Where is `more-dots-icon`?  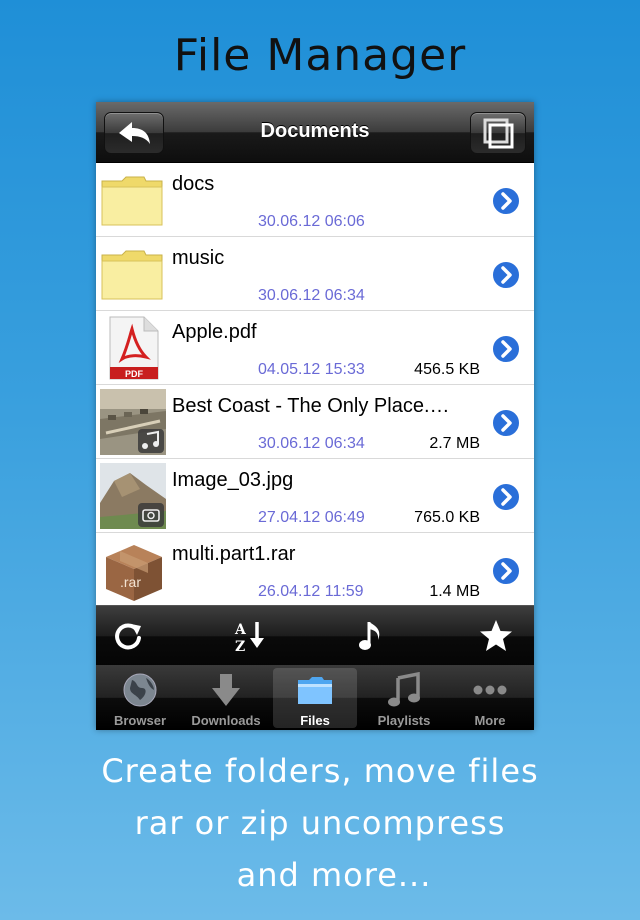
more-dots-icon is located at coordinates (490, 690).